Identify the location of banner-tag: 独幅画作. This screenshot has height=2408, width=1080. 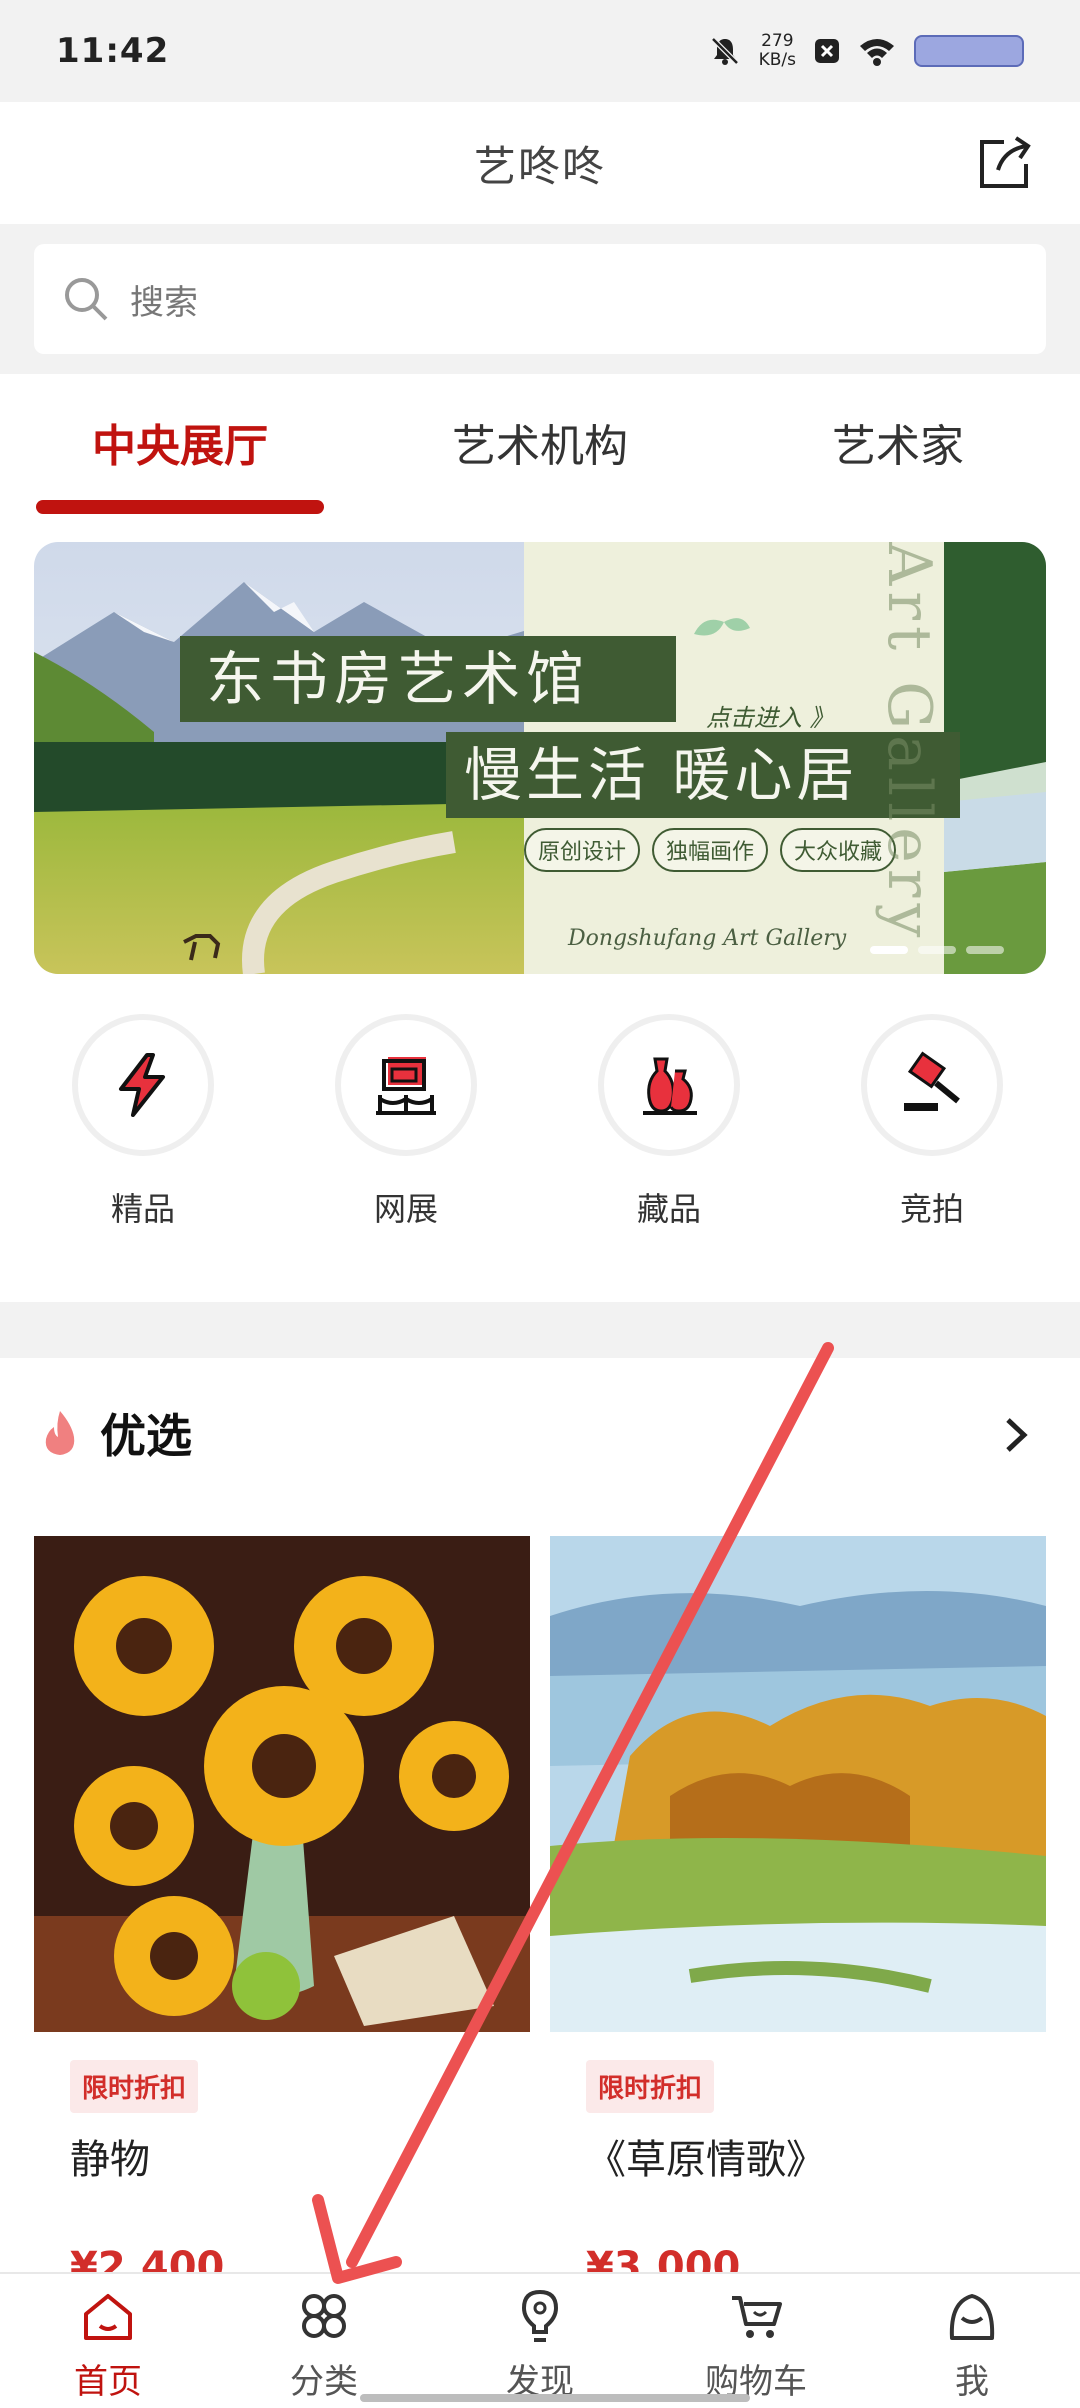
(710, 850).